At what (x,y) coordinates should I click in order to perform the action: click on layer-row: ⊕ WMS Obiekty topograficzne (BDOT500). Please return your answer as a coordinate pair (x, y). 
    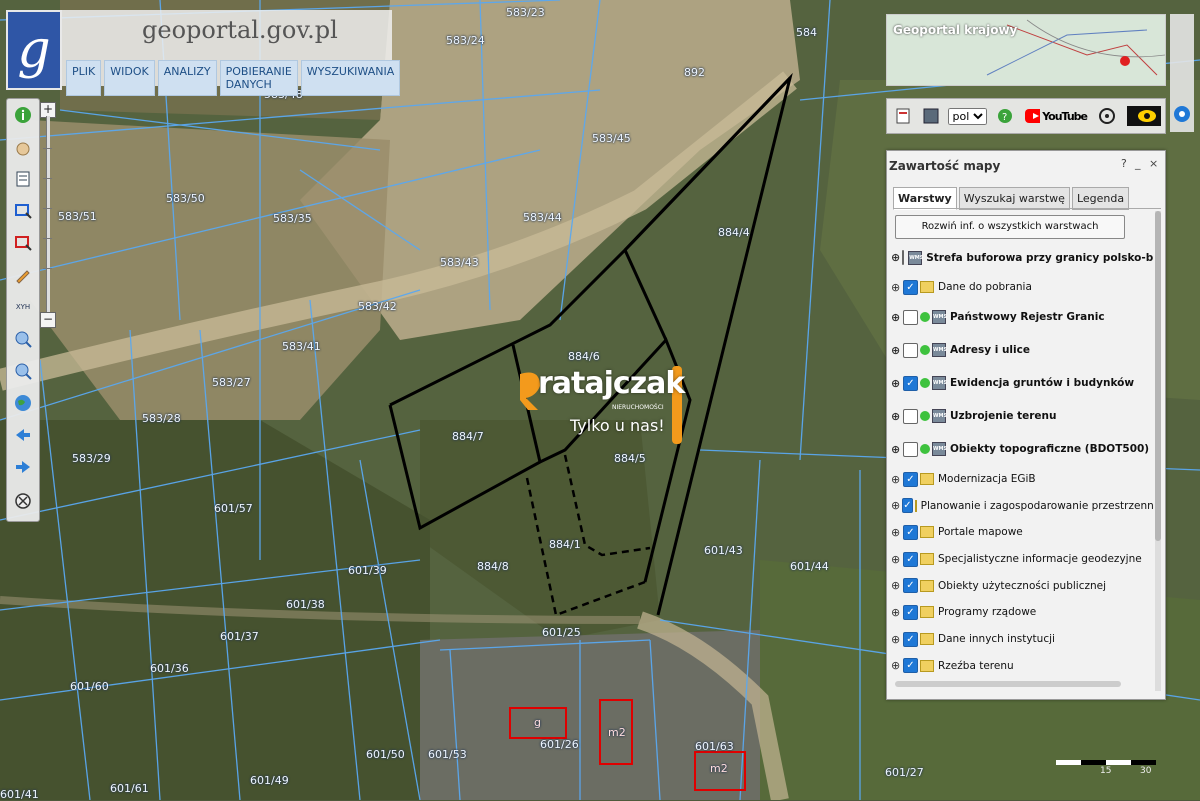
    Looking at the image, I should click on (1022, 449).